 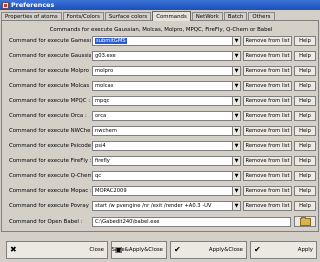 What do you see at coordinates (283, 250) in the screenshot?
I see `apply-button: ✔ Apply` at bounding box center [283, 250].